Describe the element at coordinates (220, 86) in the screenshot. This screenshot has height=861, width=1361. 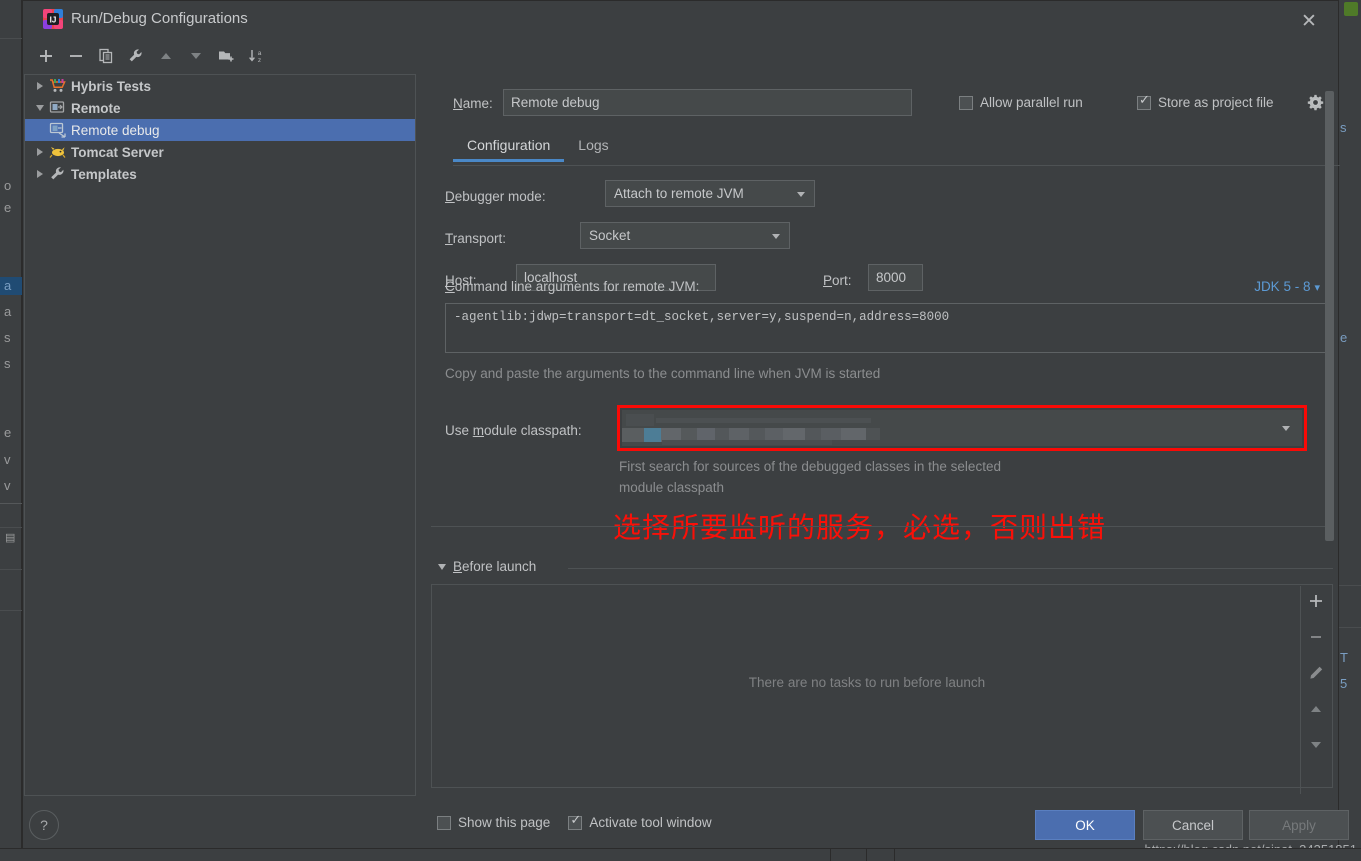
I see `tree-item-hybris-tests: Hybris Tests` at that location.